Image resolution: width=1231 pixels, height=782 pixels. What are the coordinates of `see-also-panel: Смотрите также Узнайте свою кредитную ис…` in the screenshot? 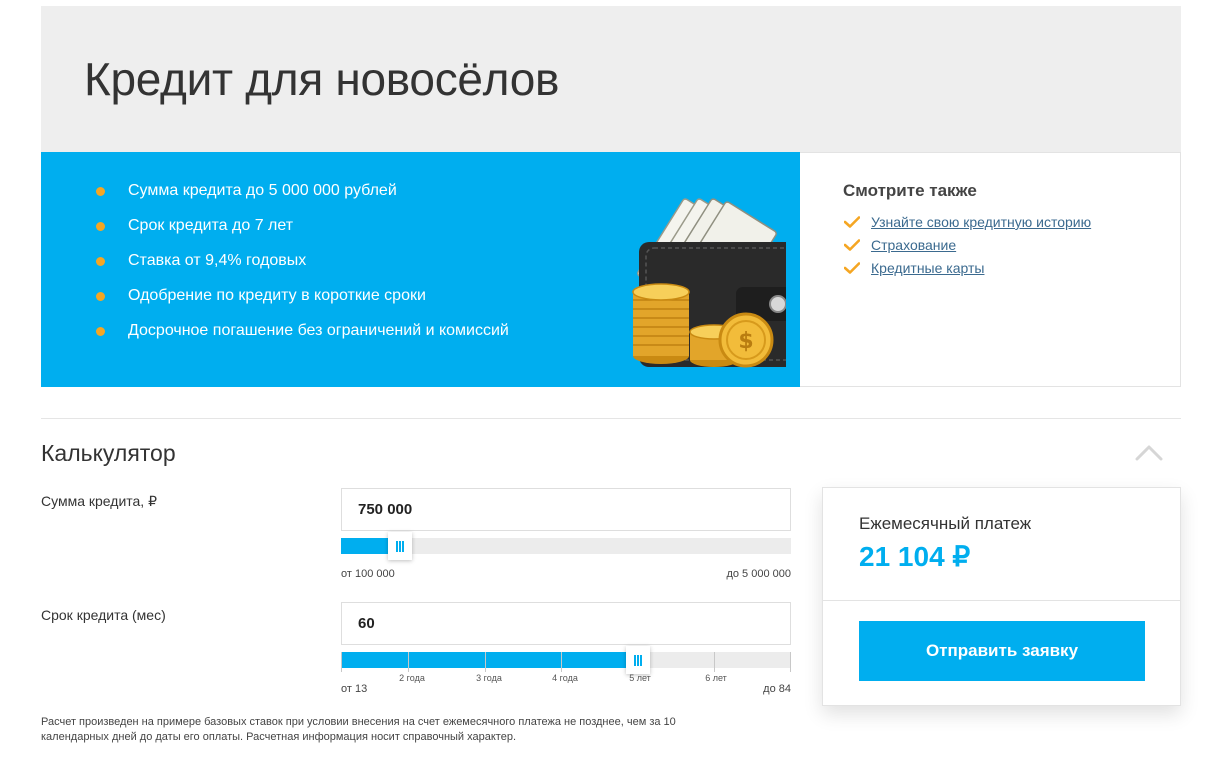 It's located at (990, 269).